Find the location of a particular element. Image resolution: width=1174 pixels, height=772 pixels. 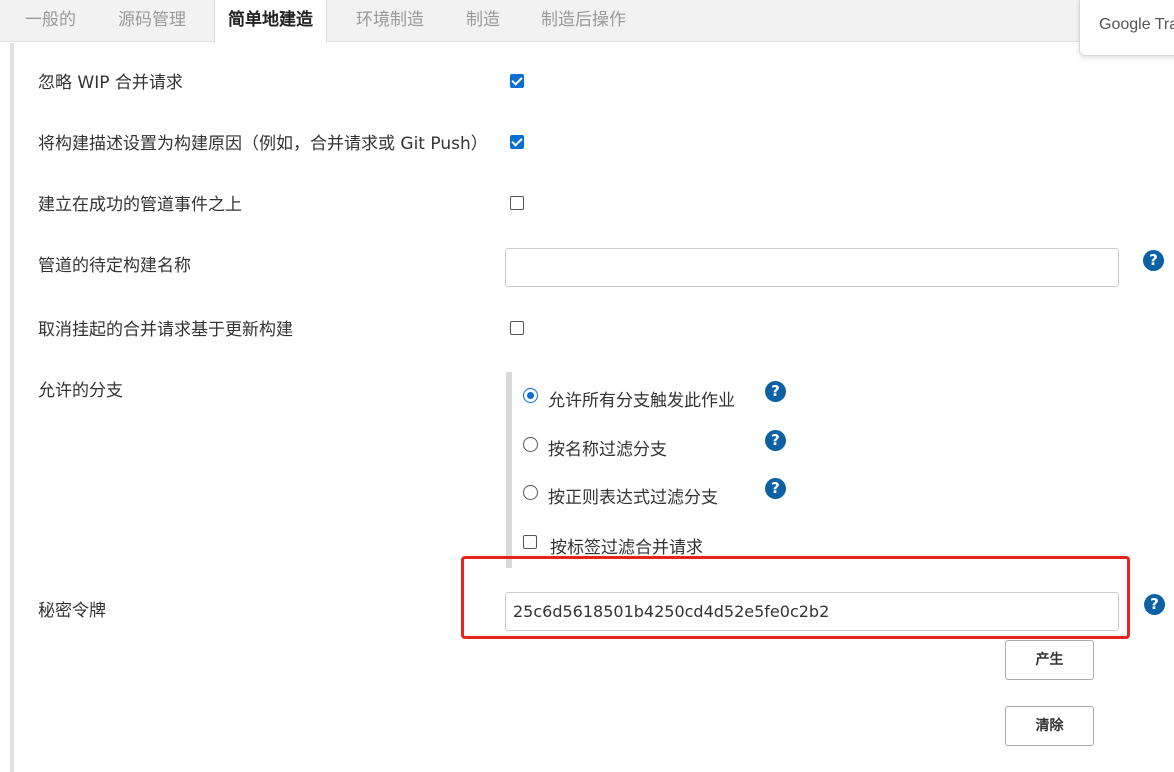

set-build-description-checkbox is located at coordinates (517, 142).